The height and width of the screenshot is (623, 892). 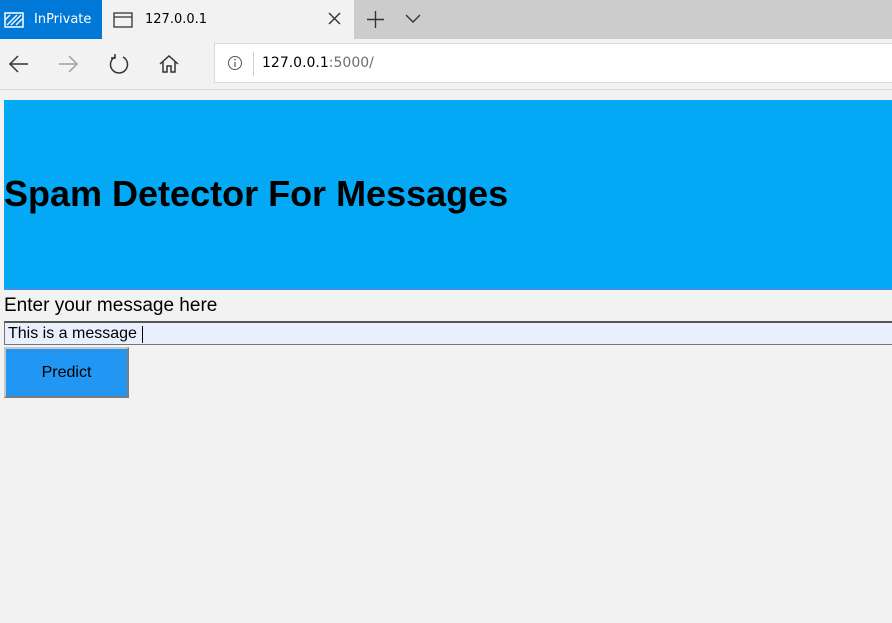 I want to click on text-caret, so click(x=142, y=334).